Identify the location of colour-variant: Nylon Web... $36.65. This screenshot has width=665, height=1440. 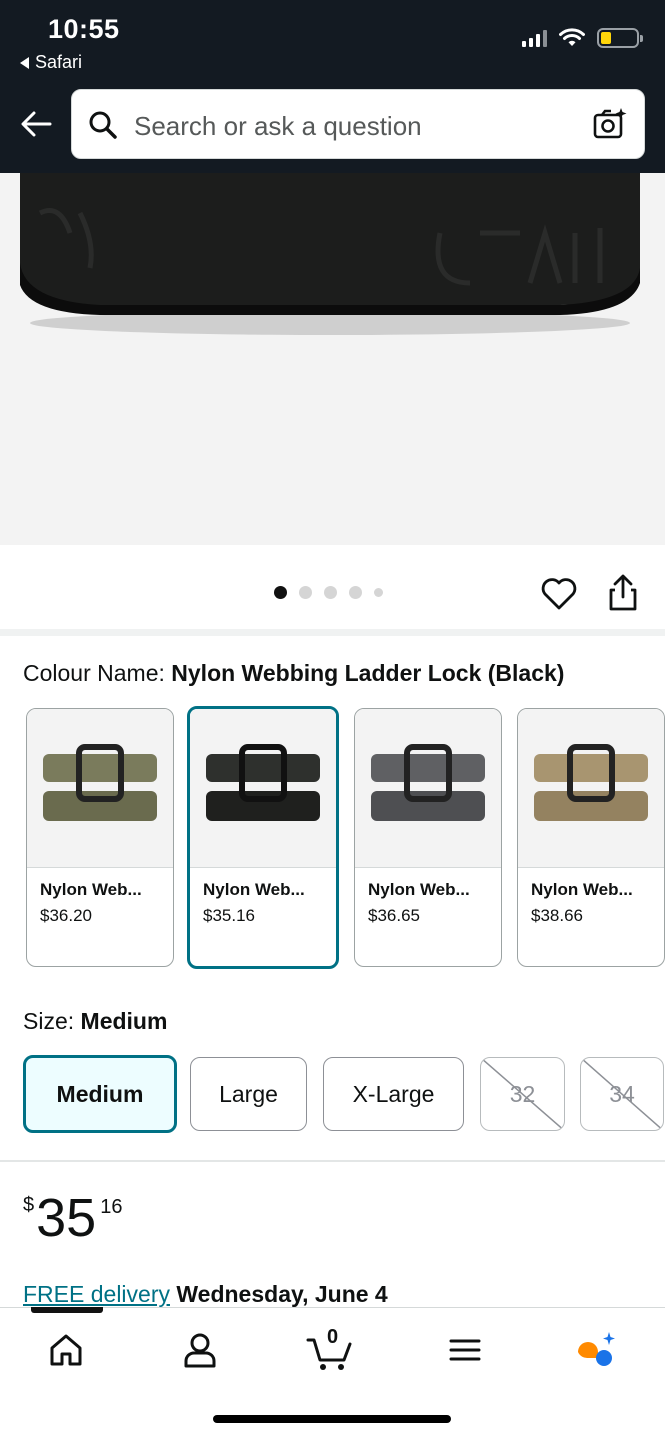
(428, 837).